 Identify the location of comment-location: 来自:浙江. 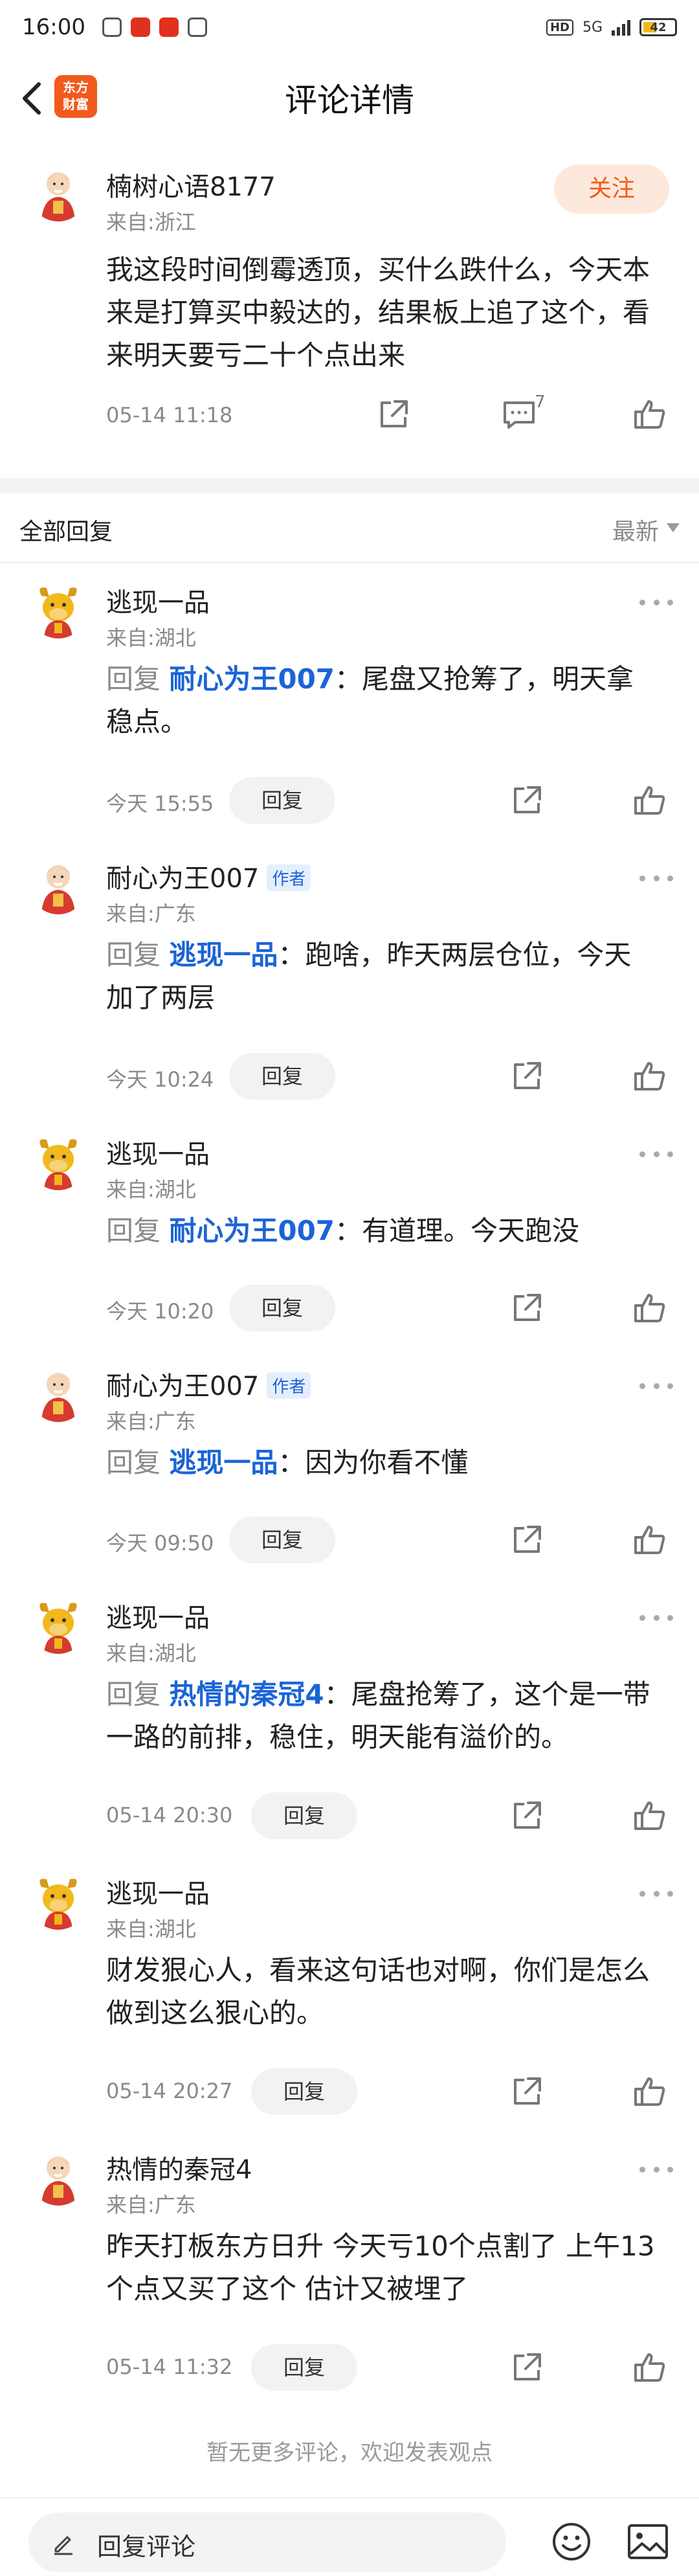
(151, 222).